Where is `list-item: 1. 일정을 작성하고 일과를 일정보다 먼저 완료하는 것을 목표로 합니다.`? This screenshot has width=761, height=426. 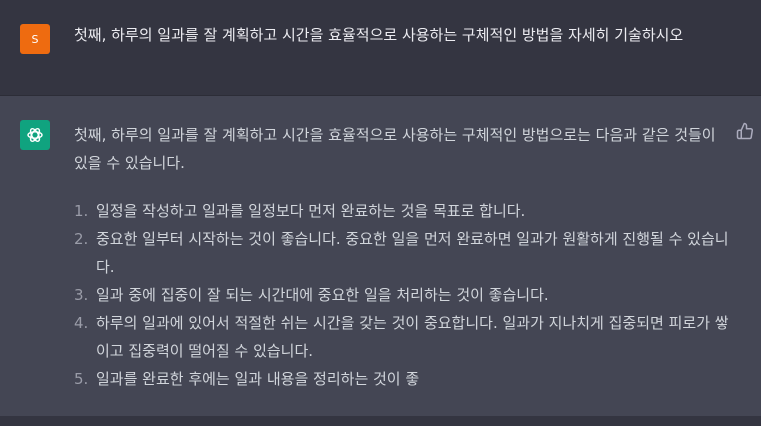 list-item: 1. 일정을 작성하고 일과를 일정보다 먼저 완료하는 것을 목표로 합니다. is located at coordinates (401, 211).